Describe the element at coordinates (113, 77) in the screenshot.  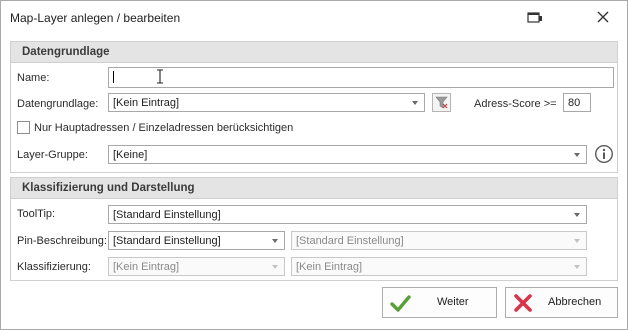
I see `text-caret` at that location.